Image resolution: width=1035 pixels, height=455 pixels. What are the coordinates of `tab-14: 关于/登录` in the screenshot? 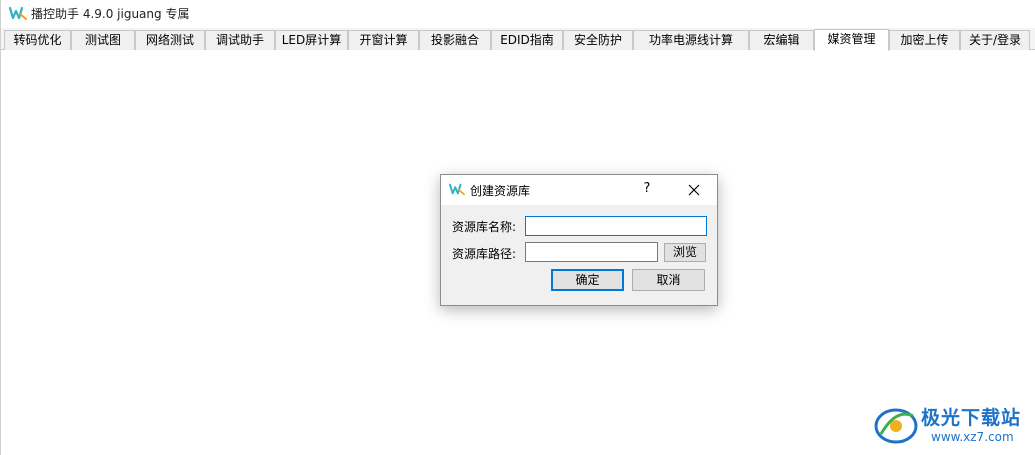 It's located at (995, 40).